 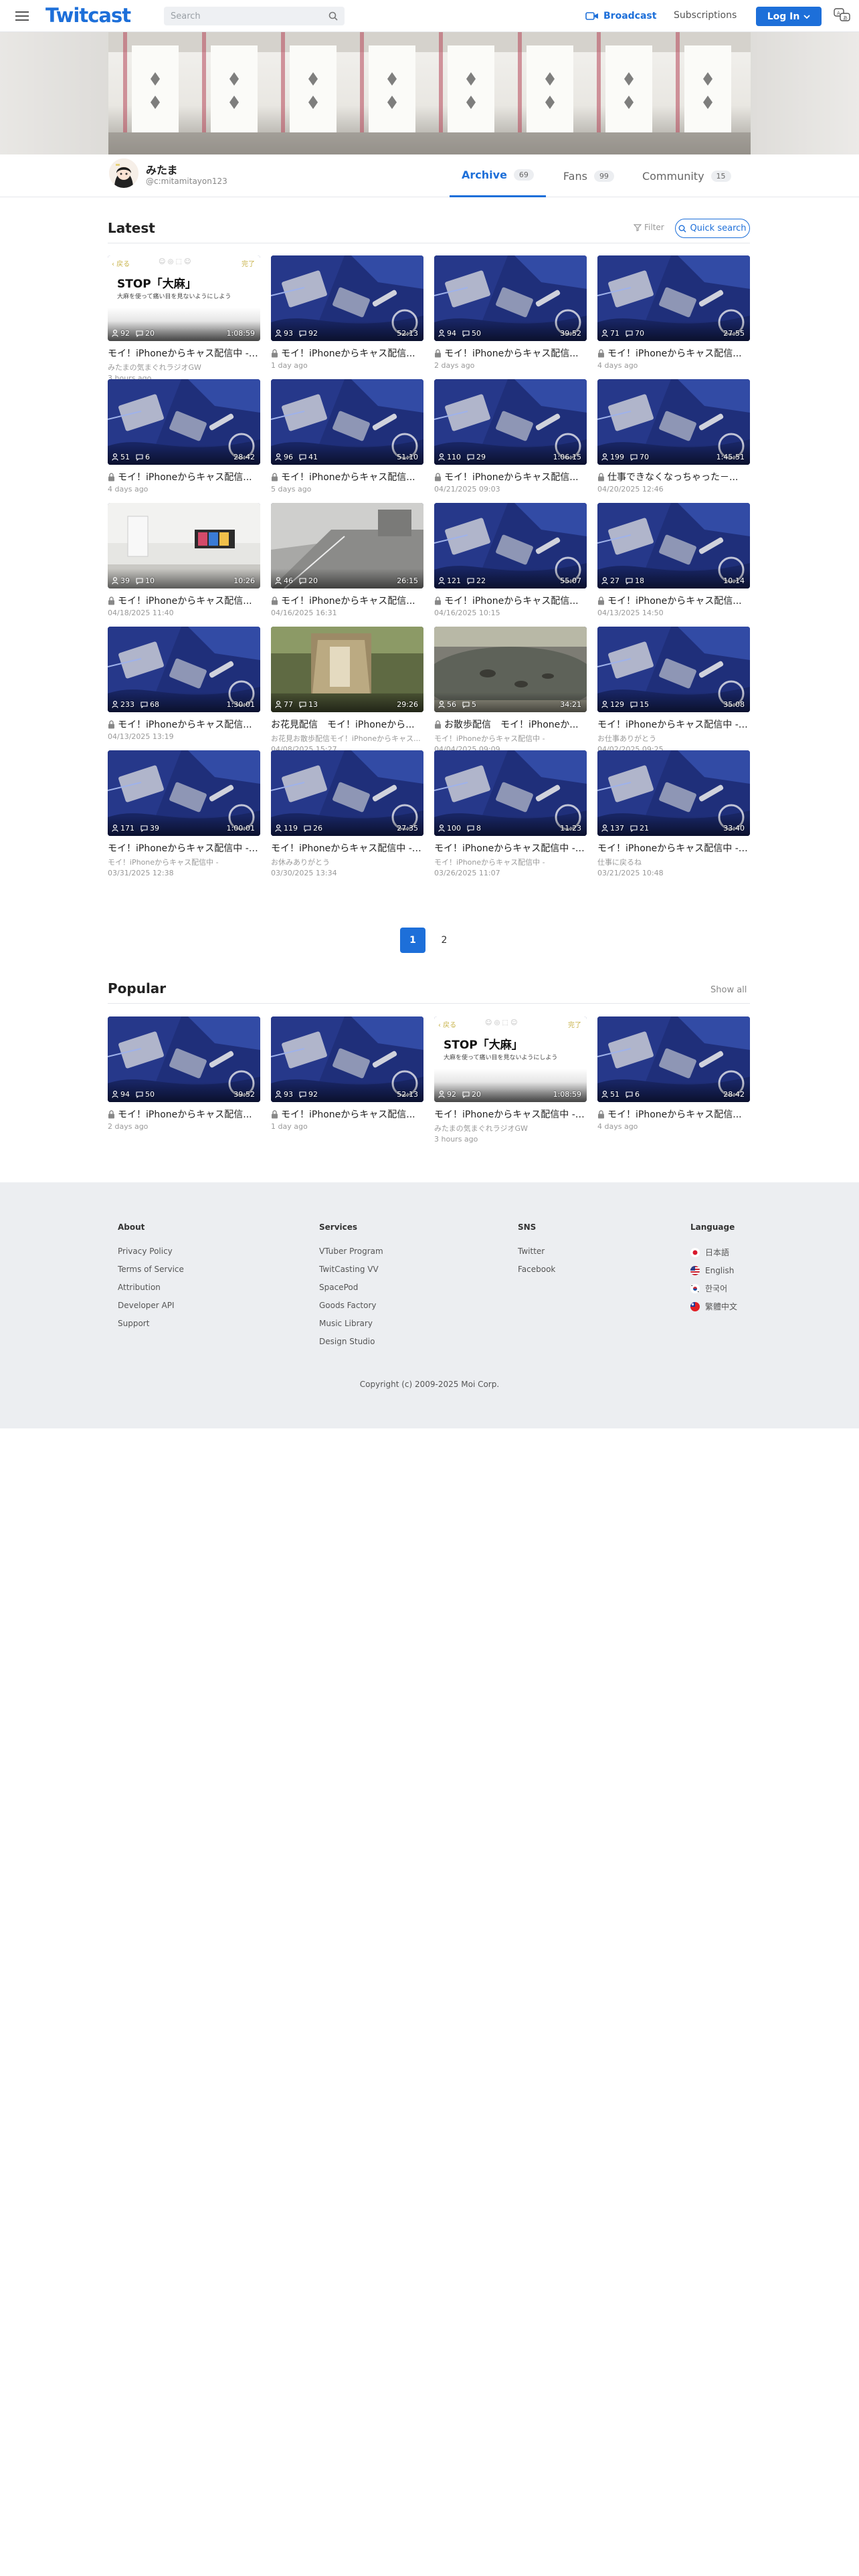 What do you see at coordinates (713, 1252) in the screenshot?
I see `language-japanese: 日本語` at bounding box center [713, 1252].